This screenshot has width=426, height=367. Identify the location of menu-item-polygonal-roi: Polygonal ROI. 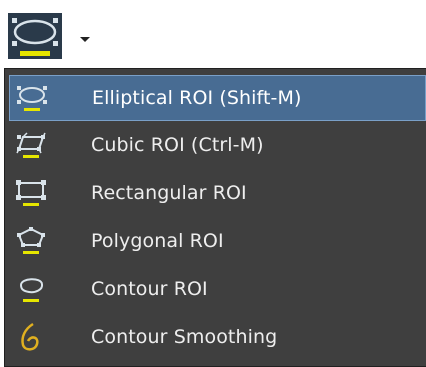
(215, 241).